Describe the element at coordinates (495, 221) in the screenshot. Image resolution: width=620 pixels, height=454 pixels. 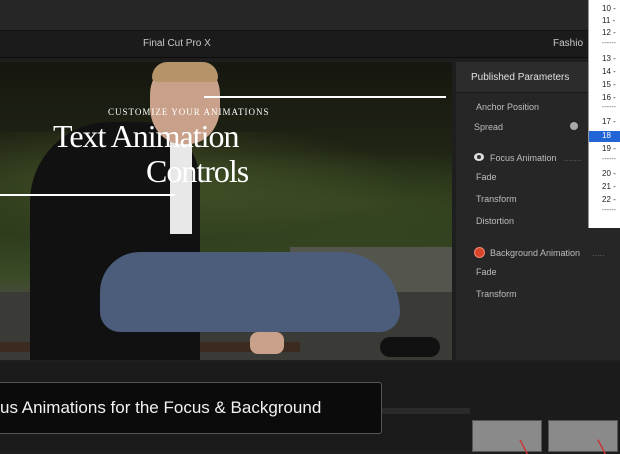
I see `param-distortion: Distortion` at that location.